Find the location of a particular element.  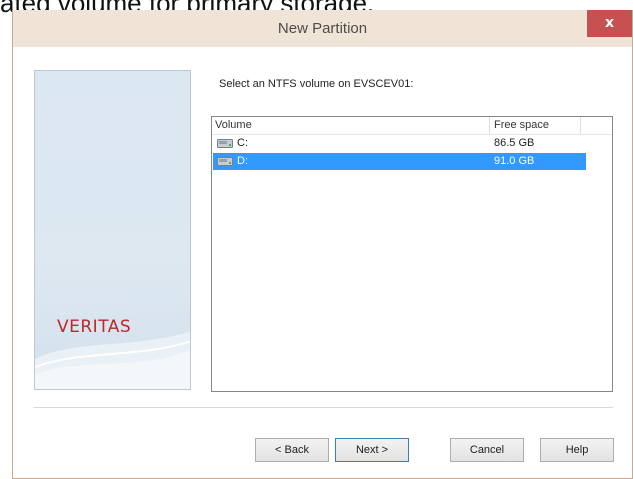

free-space-value: 91.0 GB is located at coordinates (514, 161).